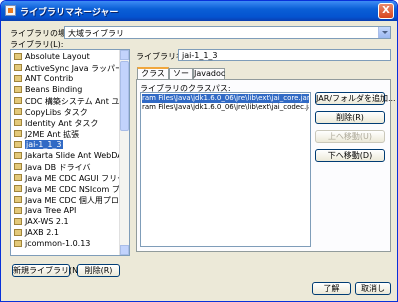 The height and width of the screenshot is (302, 398). I want to click on list-item: J2ME Ant 拡張, so click(66, 133).